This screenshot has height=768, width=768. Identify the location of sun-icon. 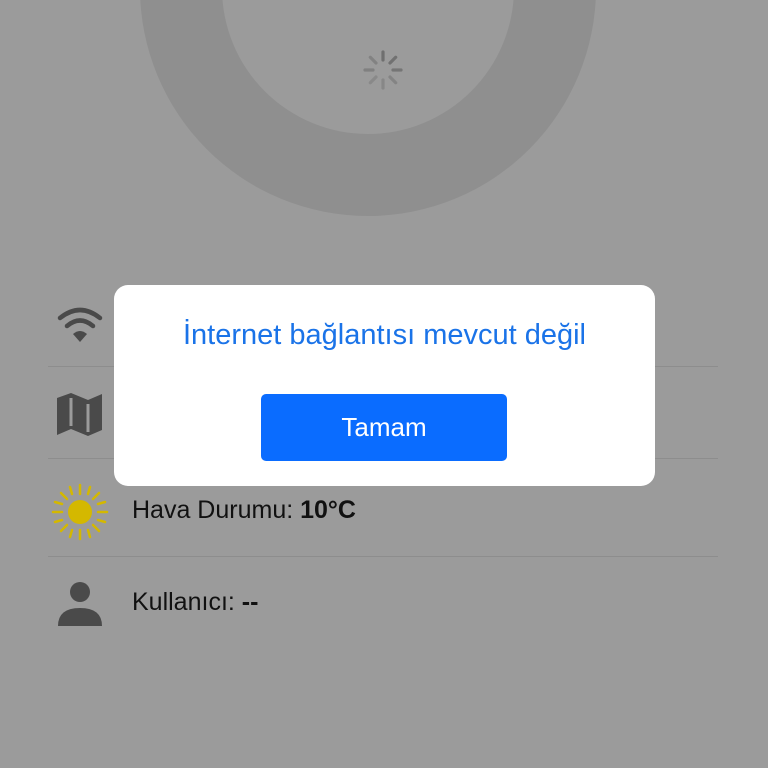
(80, 512).